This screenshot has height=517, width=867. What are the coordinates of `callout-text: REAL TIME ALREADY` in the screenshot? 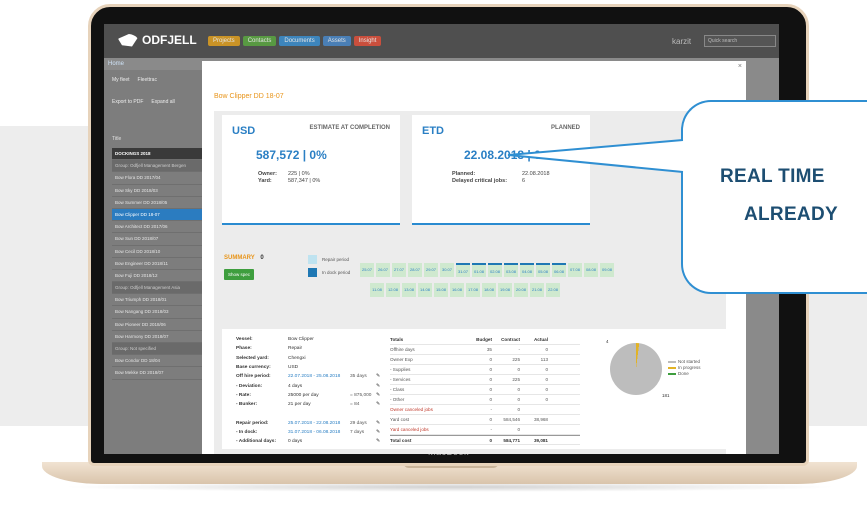 It's located at (793, 196).